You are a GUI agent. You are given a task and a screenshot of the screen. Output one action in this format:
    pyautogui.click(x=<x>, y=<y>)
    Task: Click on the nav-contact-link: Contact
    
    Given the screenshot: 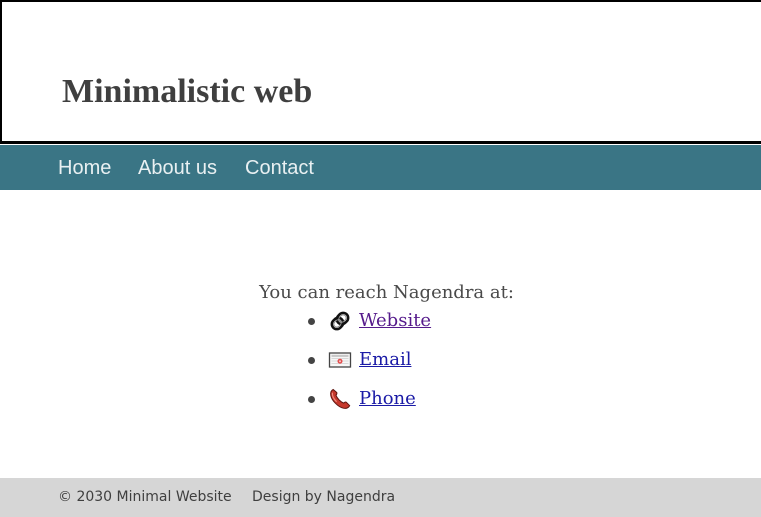 What is the action you would take?
    pyautogui.click(x=279, y=168)
    